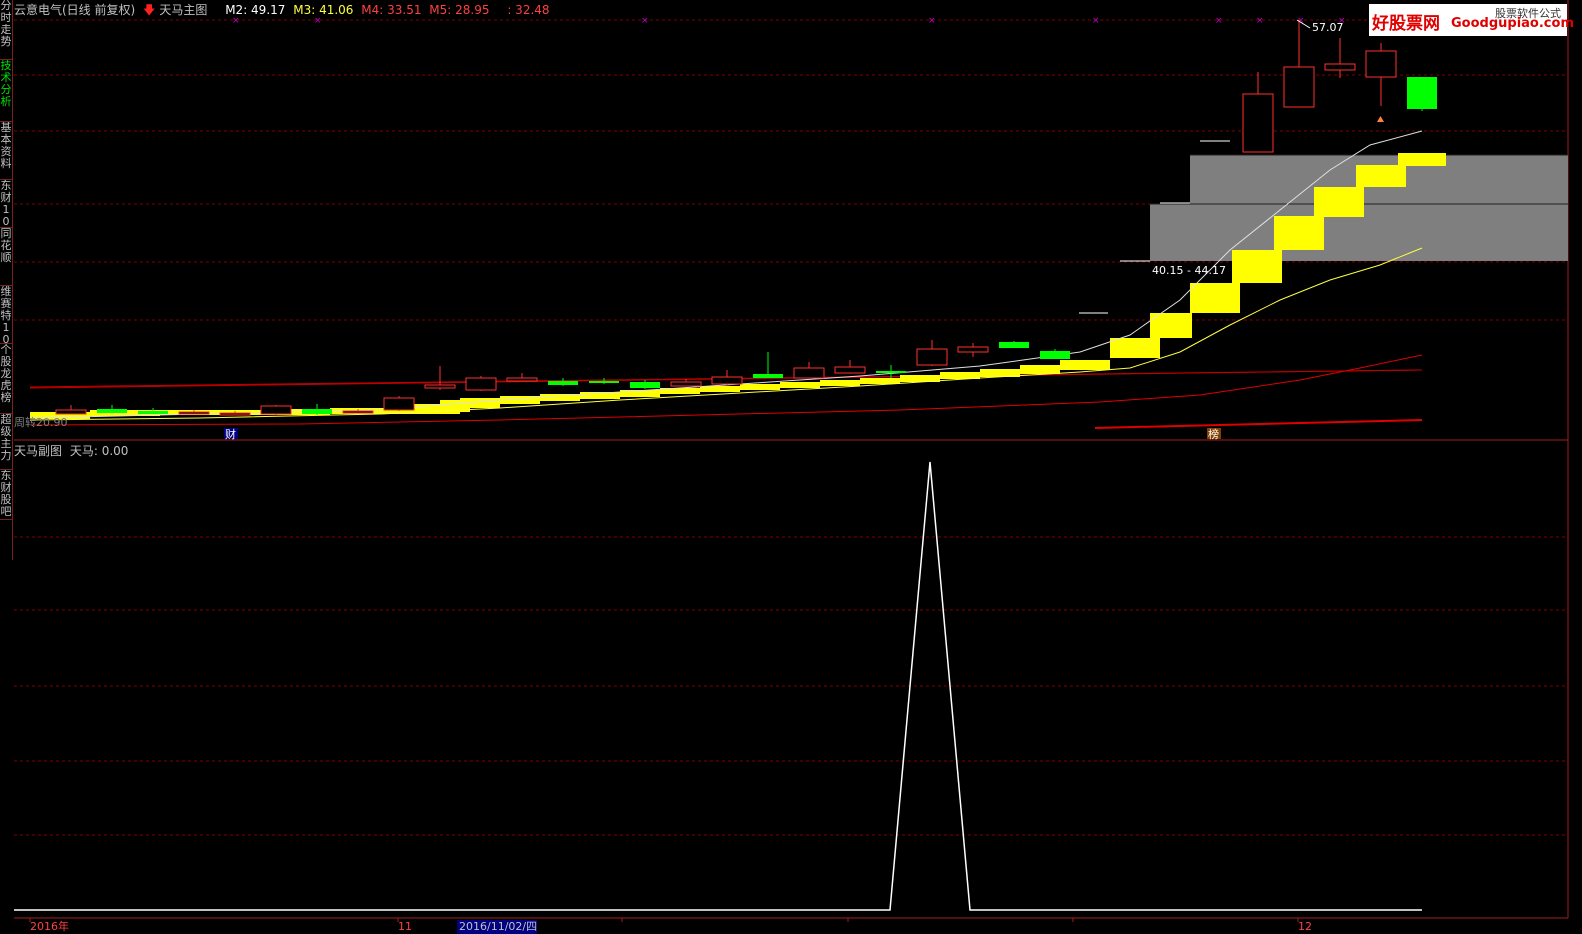 This screenshot has width=1582, height=934. I want to click on x-cursor-label: 2016/11/02/四, so click(498, 926).